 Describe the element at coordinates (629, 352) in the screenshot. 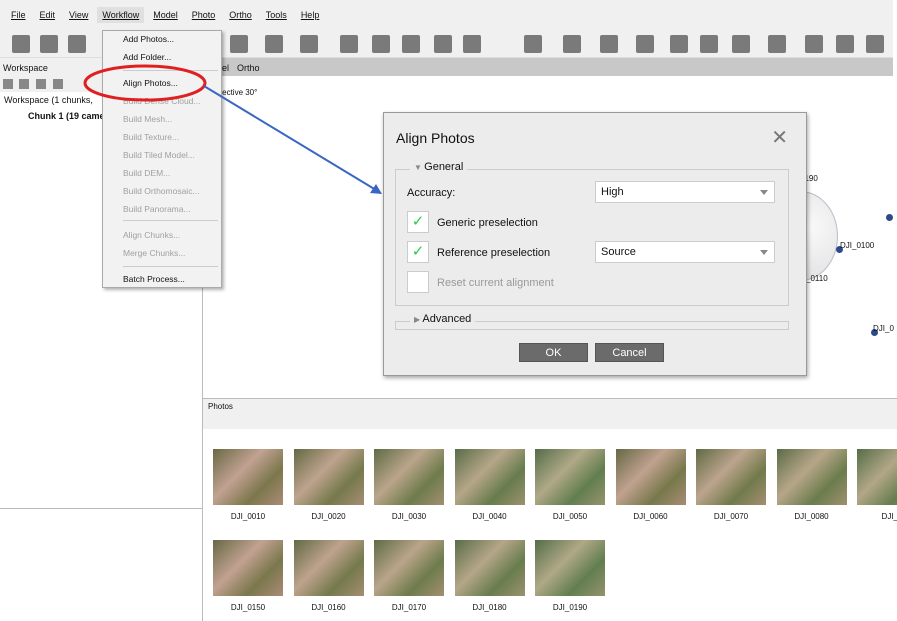

I see `cancel-button: Cancel` at that location.